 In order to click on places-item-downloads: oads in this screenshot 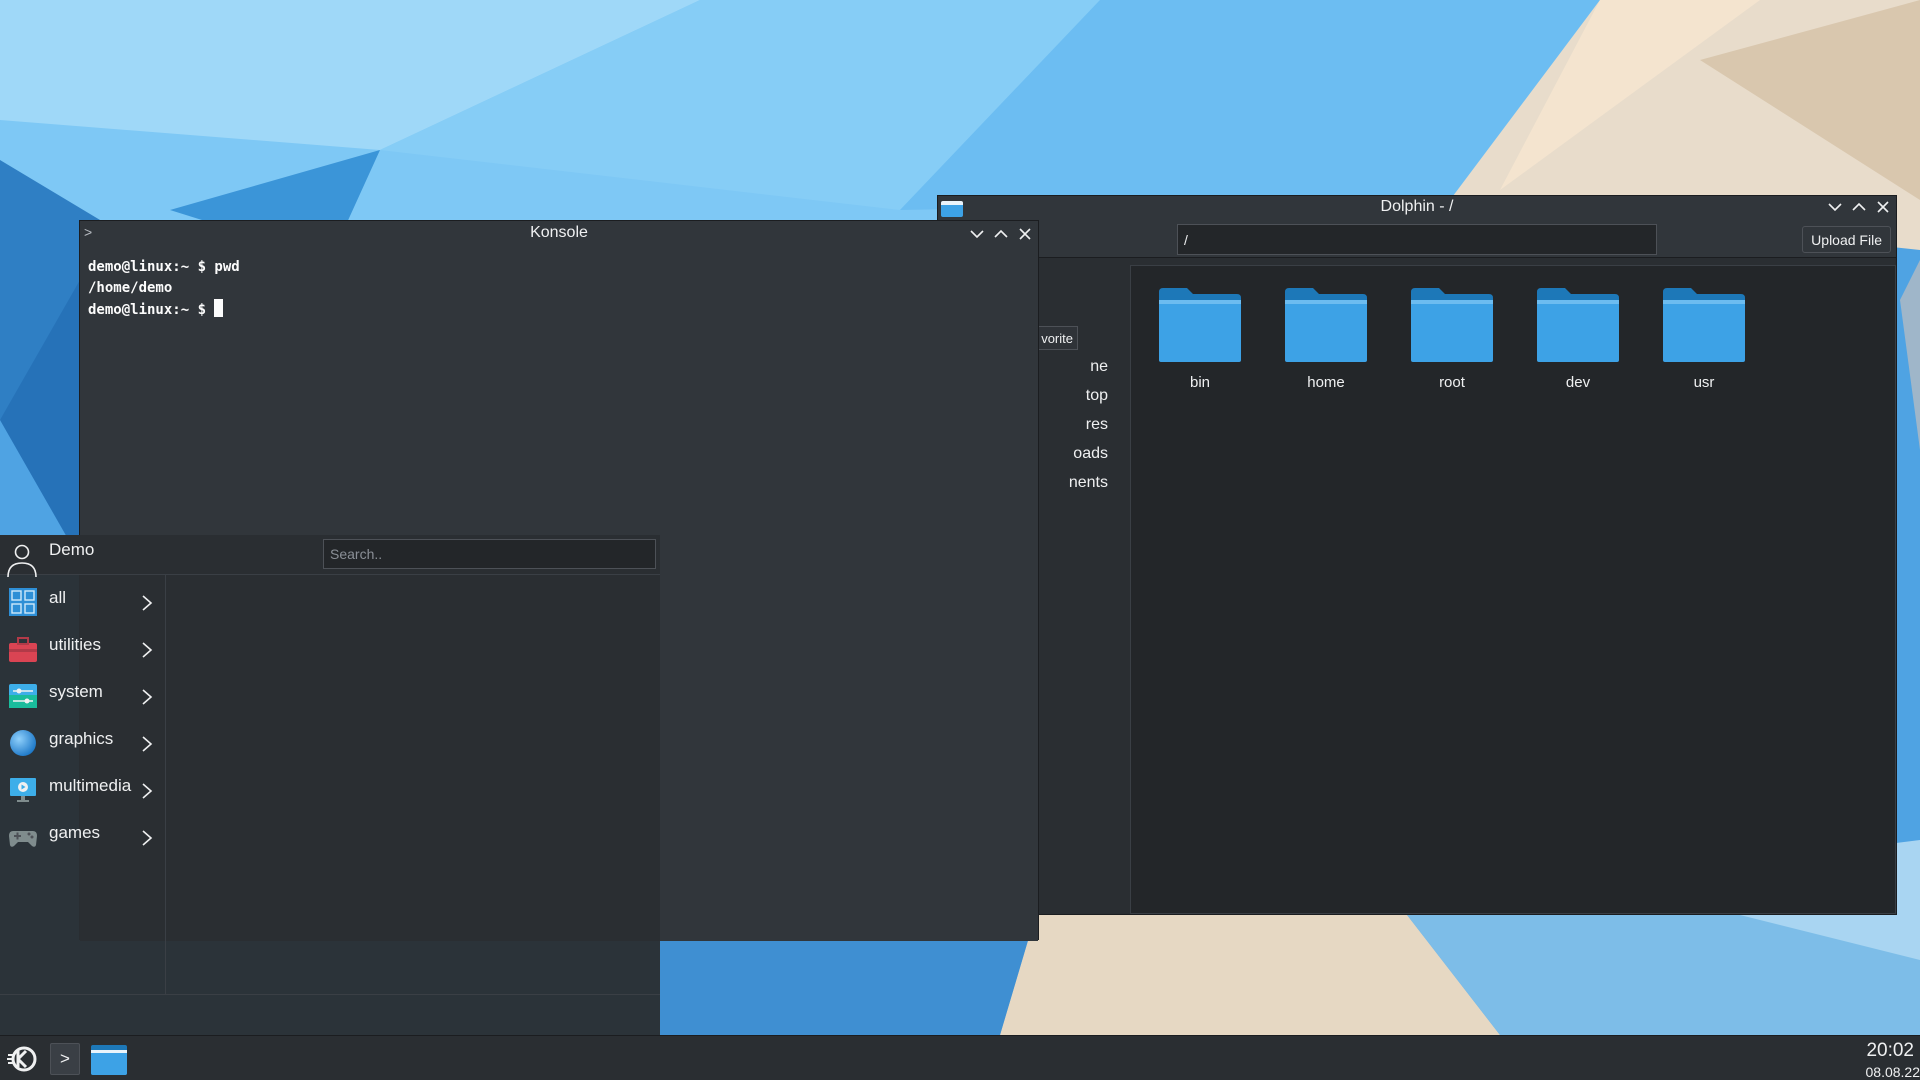, I will do `click(1083, 454)`.